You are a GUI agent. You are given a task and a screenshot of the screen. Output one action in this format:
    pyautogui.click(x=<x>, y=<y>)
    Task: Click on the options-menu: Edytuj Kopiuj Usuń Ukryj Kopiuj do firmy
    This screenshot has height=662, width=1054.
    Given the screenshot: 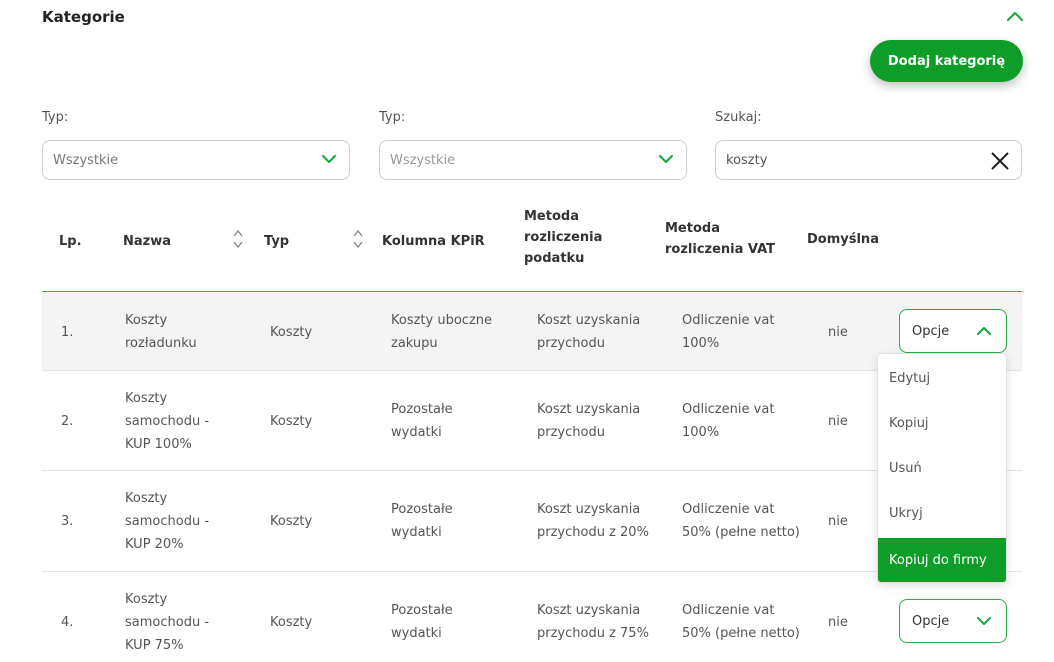 What is the action you would take?
    pyautogui.click(x=942, y=468)
    